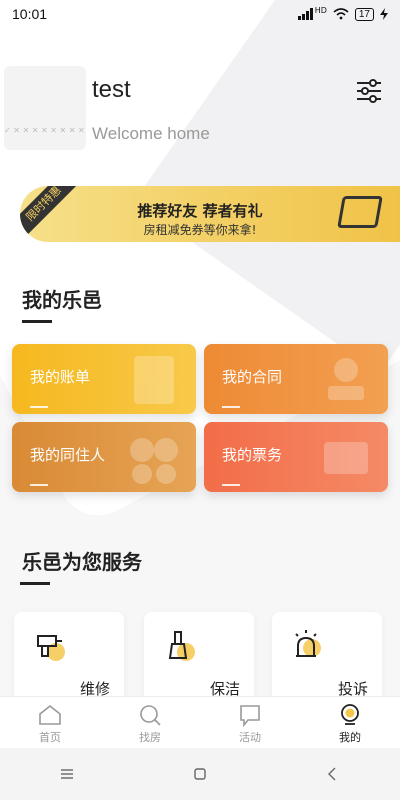 This screenshot has height=800, width=400. Describe the element at coordinates (150, 715) in the screenshot. I see `search-icon` at that location.